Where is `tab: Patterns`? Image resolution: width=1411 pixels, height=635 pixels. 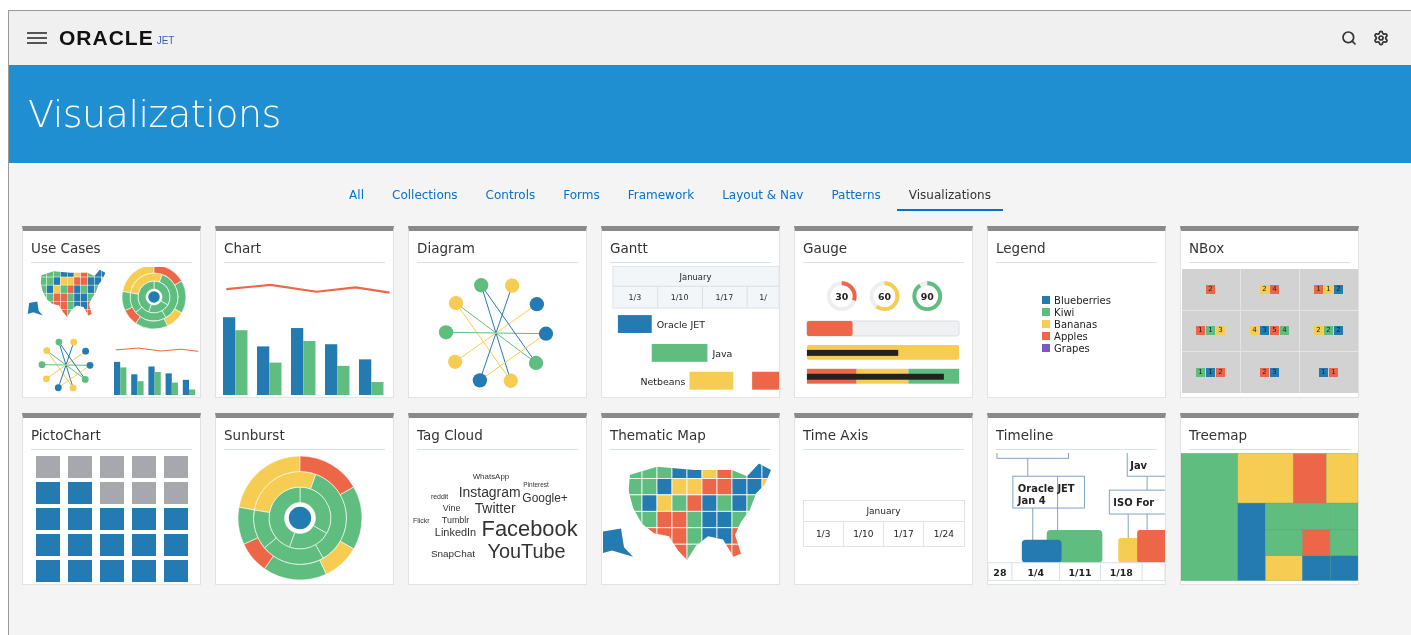
tab: Patterns is located at coordinates (856, 198).